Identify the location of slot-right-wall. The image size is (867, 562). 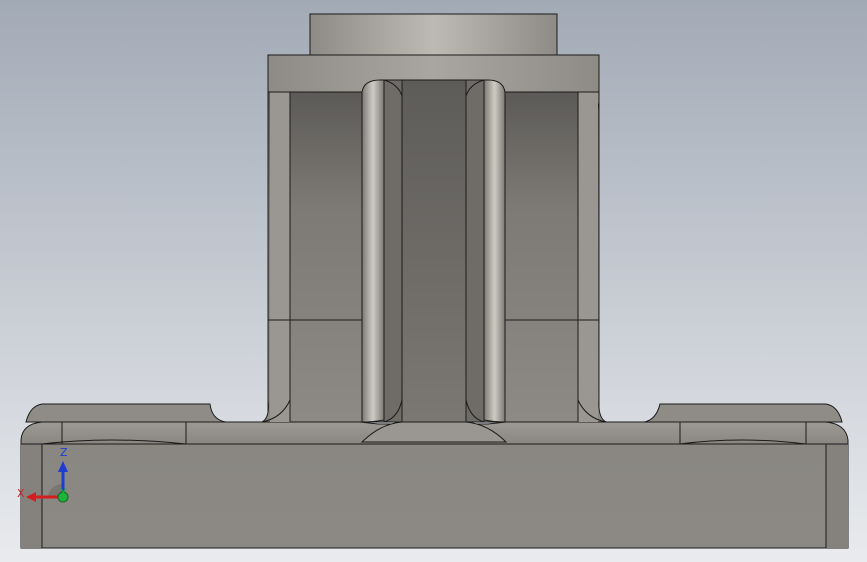
(475, 251).